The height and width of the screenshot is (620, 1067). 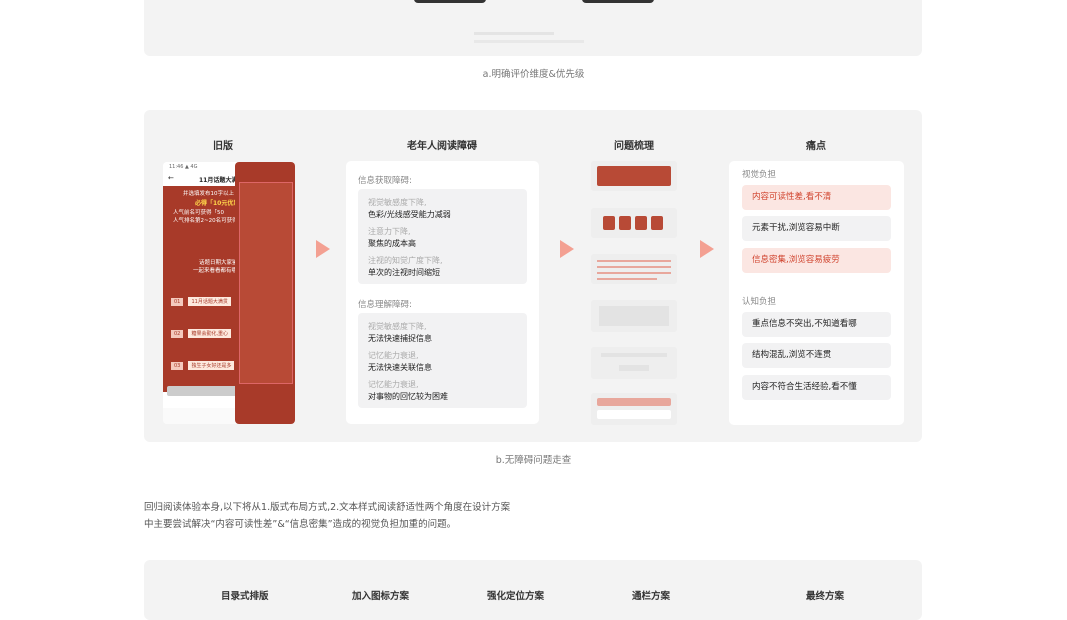 What do you see at coordinates (816, 260) in the screenshot?
I see `pain-item-density: 信息密集,浏览容易疲劳` at bounding box center [816, 260].